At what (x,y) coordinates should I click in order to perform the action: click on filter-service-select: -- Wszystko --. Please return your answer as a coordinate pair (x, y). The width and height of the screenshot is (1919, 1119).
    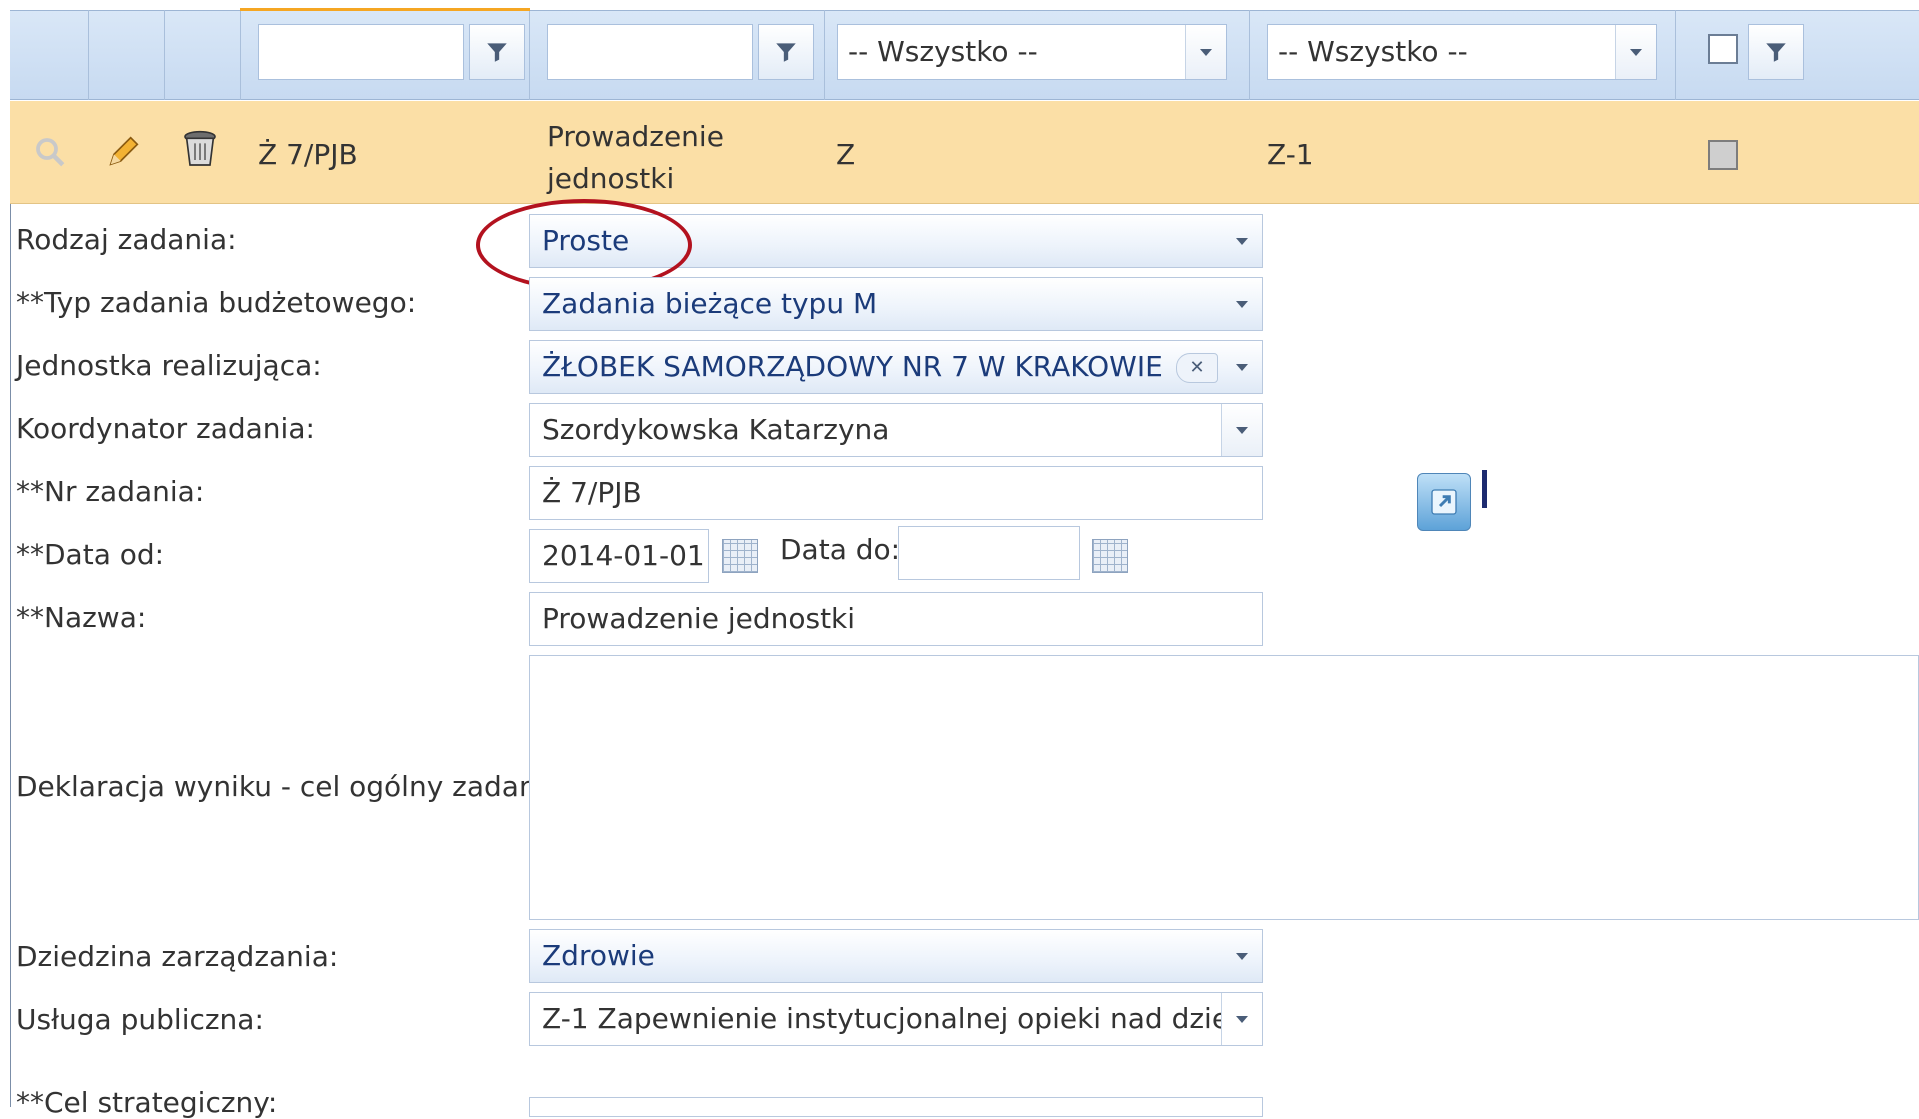
    Looking at the image, I should click on (1462, 52).